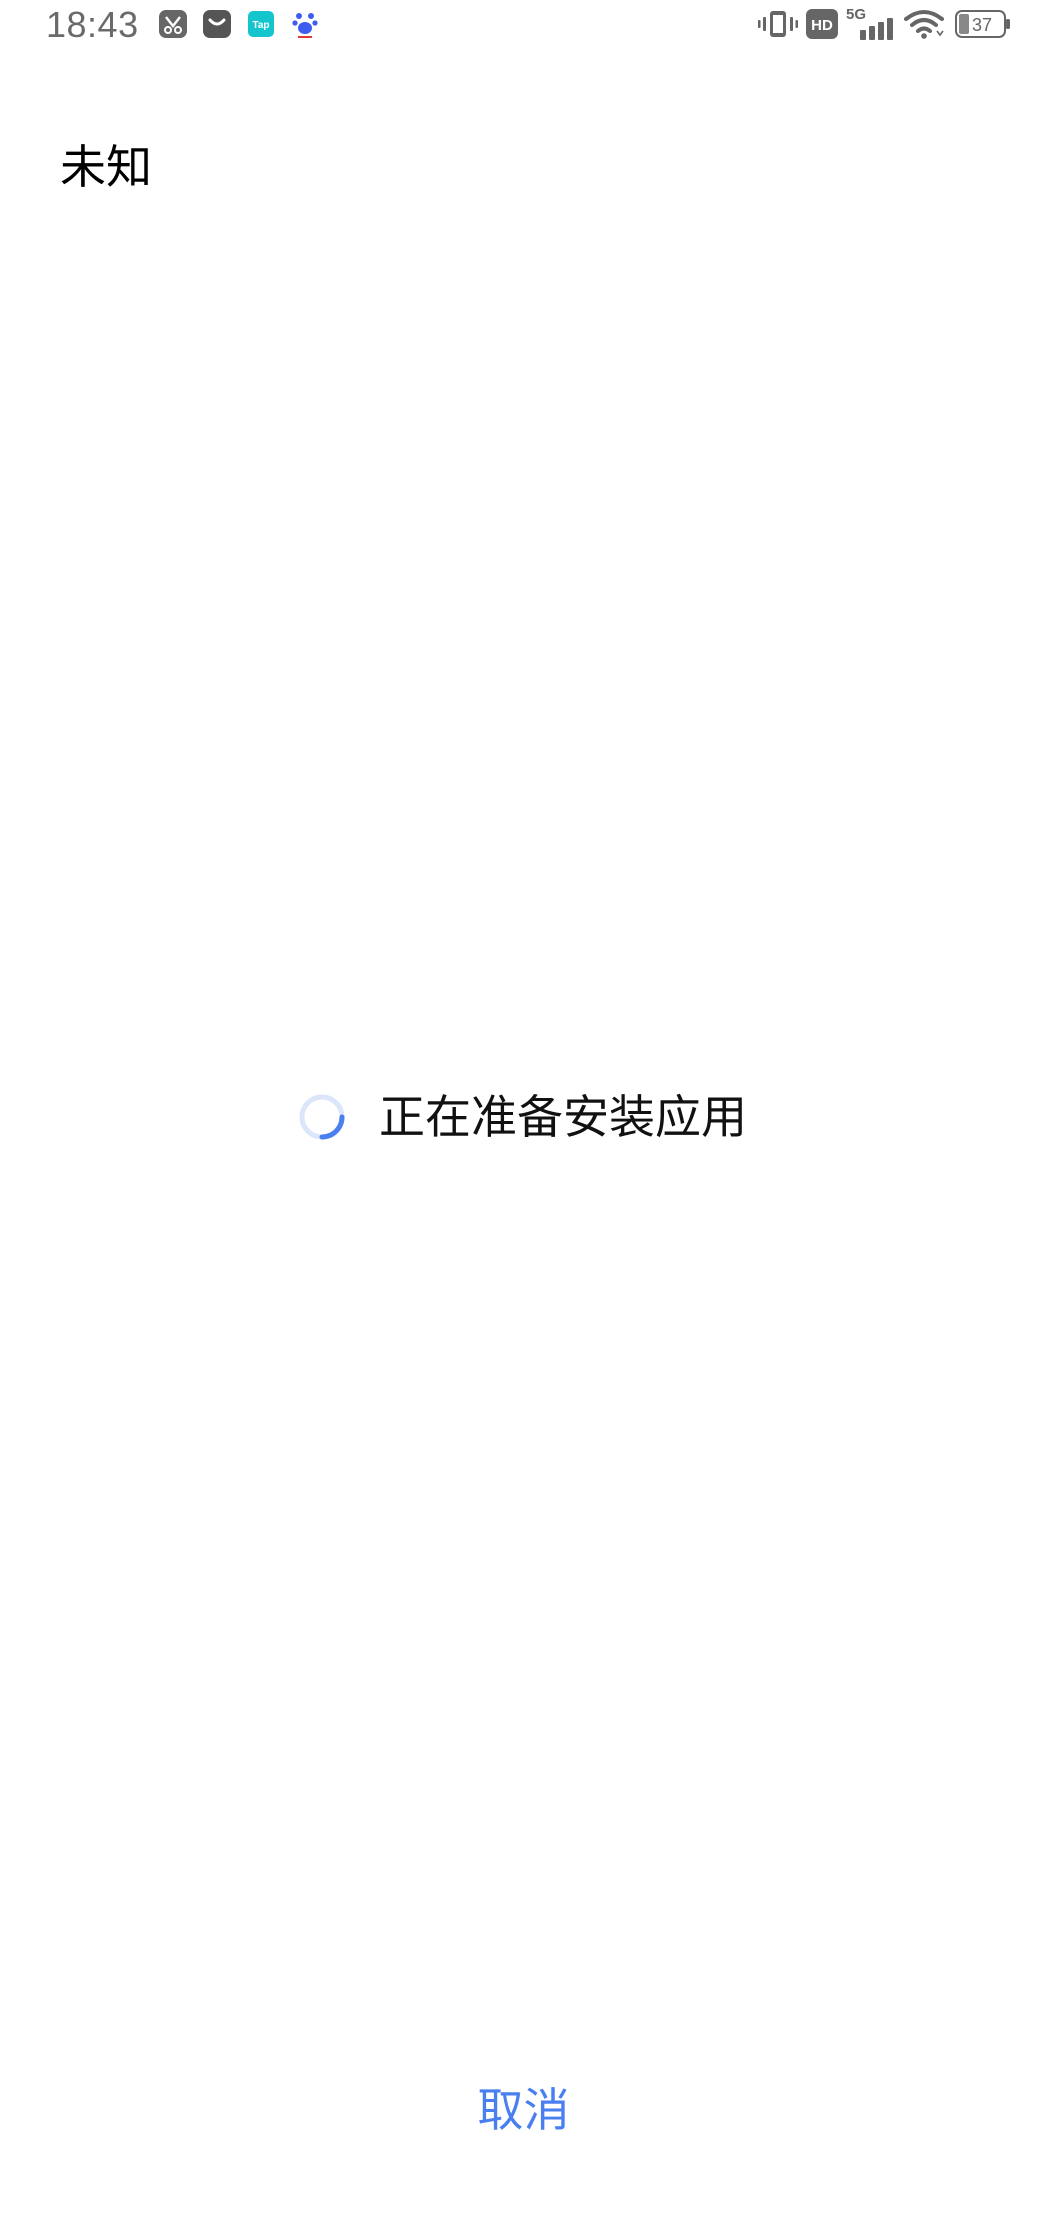 This screenshot has height=2239, width=1047. Describe the element at coordinates (173, 24) in the screenshot. I see `scissors-app-icon` at that location.